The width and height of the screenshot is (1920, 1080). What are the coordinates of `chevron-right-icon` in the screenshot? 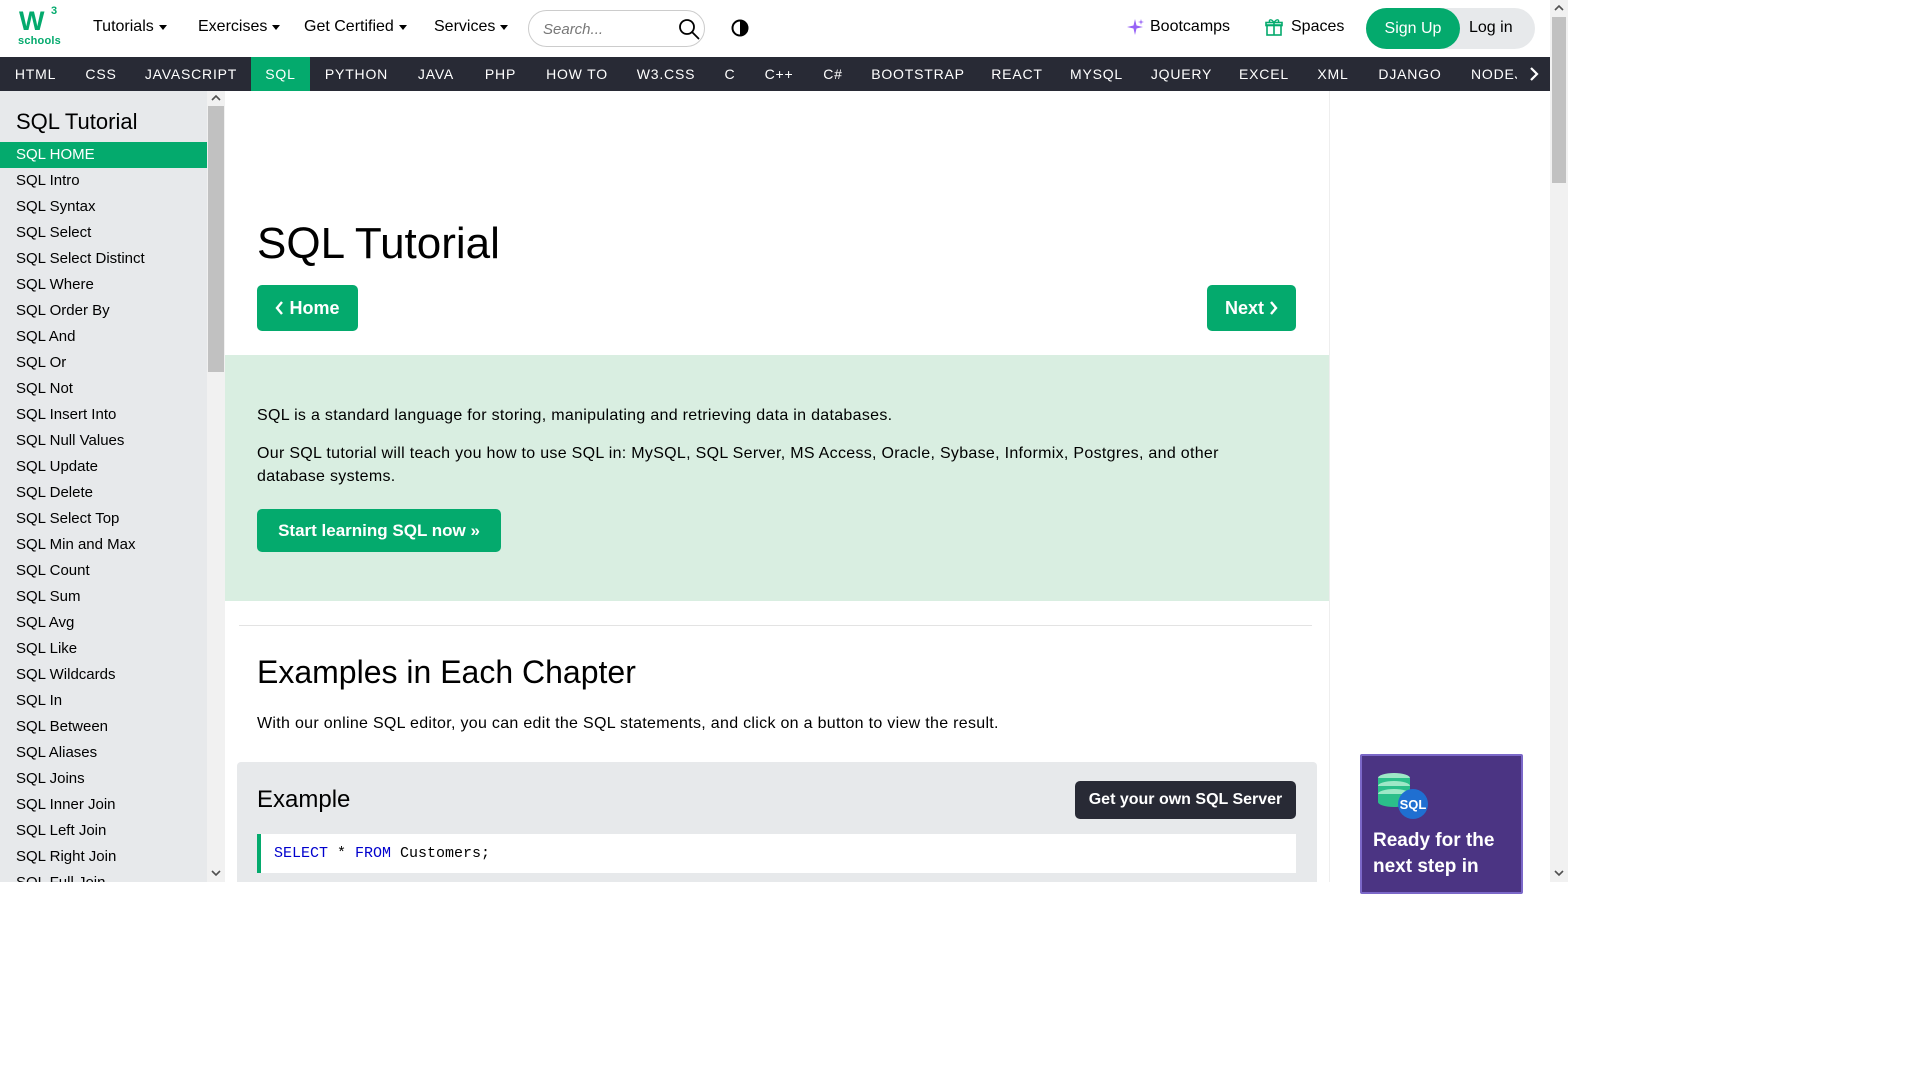 It's located at (1534, 74).